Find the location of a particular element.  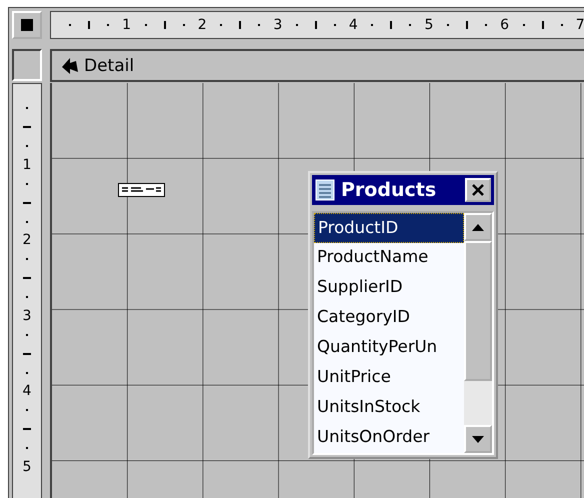

ruler-corner is located at coordinates (27, 25).